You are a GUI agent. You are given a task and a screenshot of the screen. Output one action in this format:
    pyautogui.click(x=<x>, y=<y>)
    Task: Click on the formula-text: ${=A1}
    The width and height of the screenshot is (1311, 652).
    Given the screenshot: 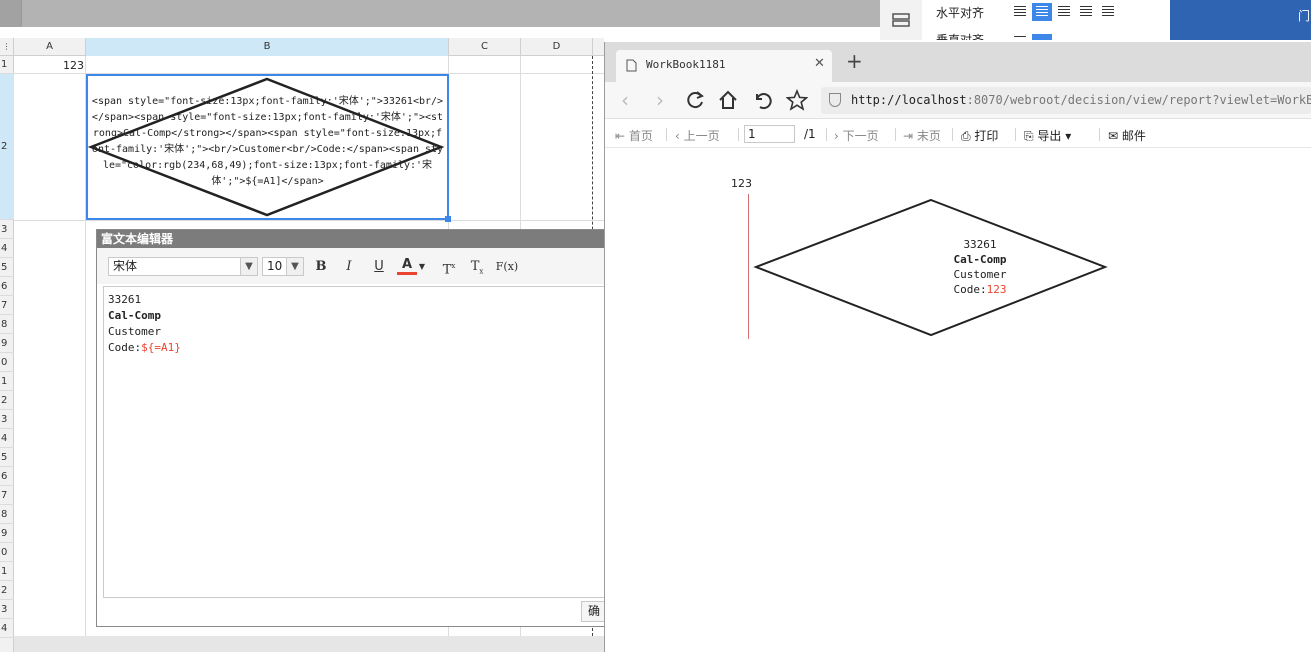 What is the action you would take?
    pyautogui.click(x=161, y=347)
    